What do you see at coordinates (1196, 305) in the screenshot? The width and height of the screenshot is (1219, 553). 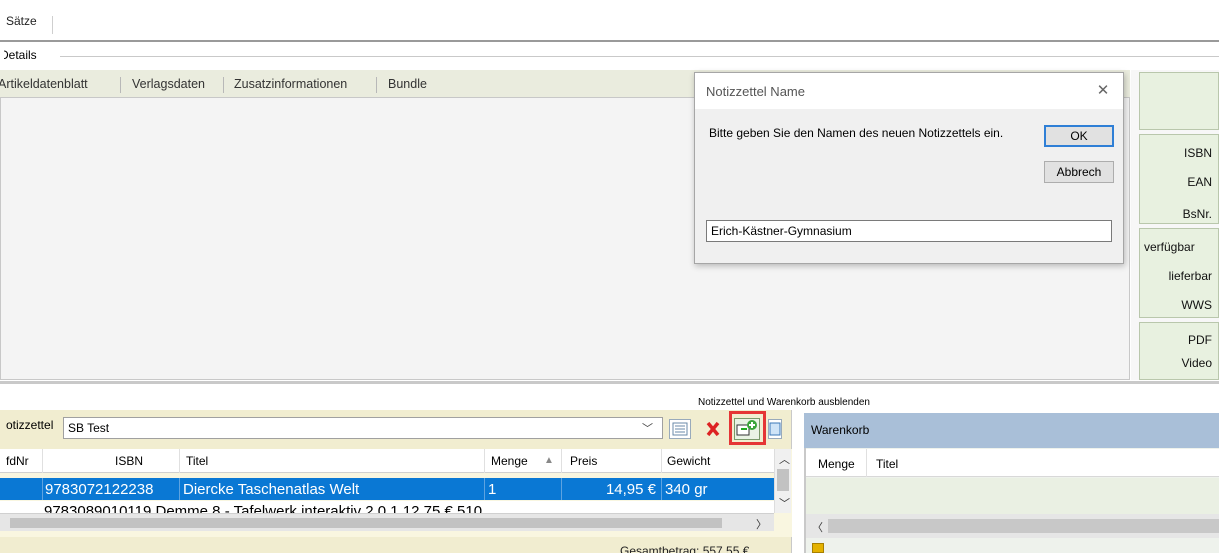 I see `wws-label: WWS` at bounding box center [1196, 305].